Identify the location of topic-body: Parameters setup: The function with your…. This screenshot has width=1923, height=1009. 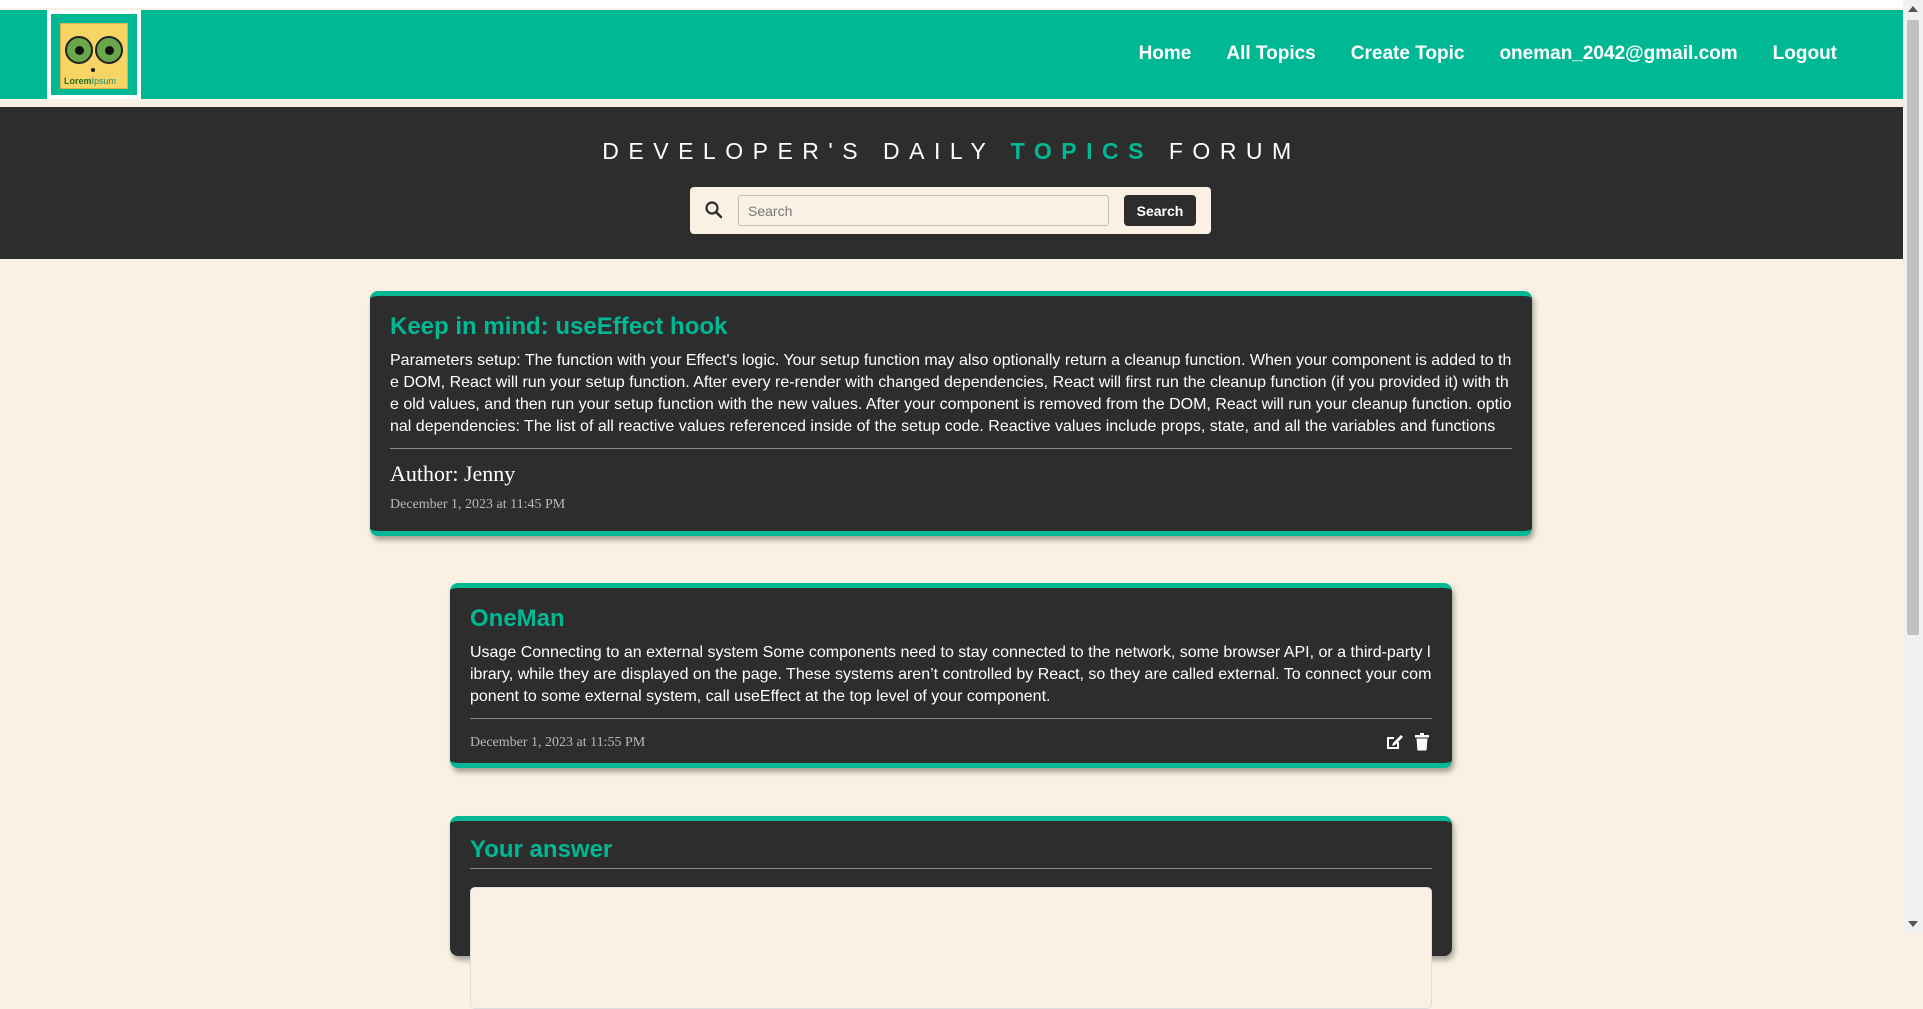
(951, 399).